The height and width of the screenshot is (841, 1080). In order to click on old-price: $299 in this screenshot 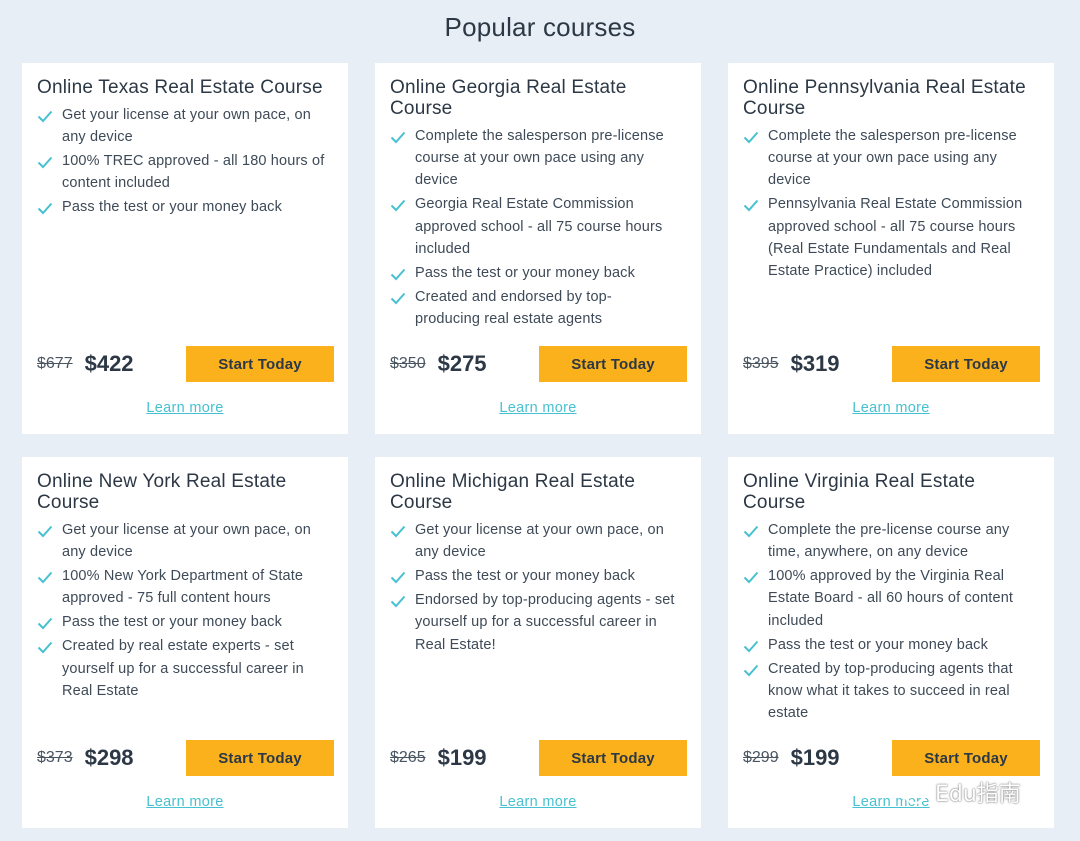, I will do `click(761, 757)`.